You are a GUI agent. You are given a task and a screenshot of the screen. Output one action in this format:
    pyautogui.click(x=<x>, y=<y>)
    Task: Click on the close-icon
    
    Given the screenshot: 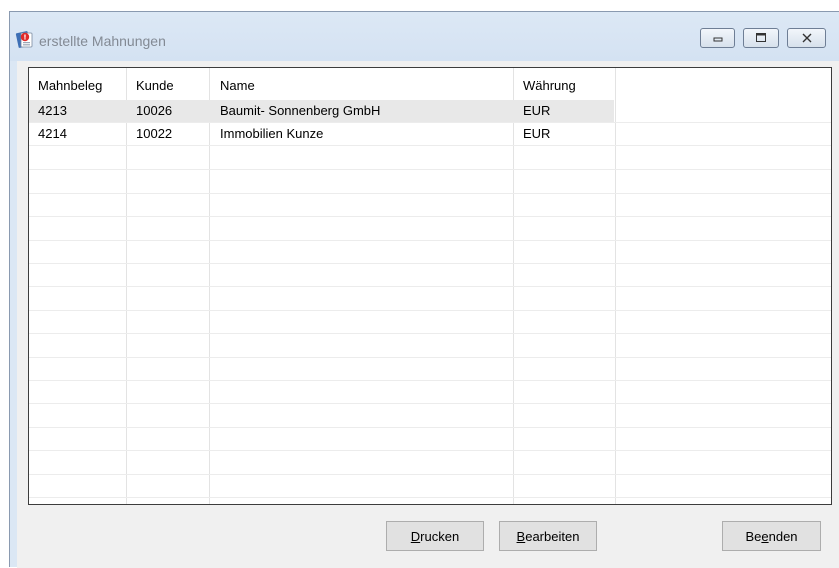 What is the action you would take?
    pyautogui.click(x=806, y=38)
    